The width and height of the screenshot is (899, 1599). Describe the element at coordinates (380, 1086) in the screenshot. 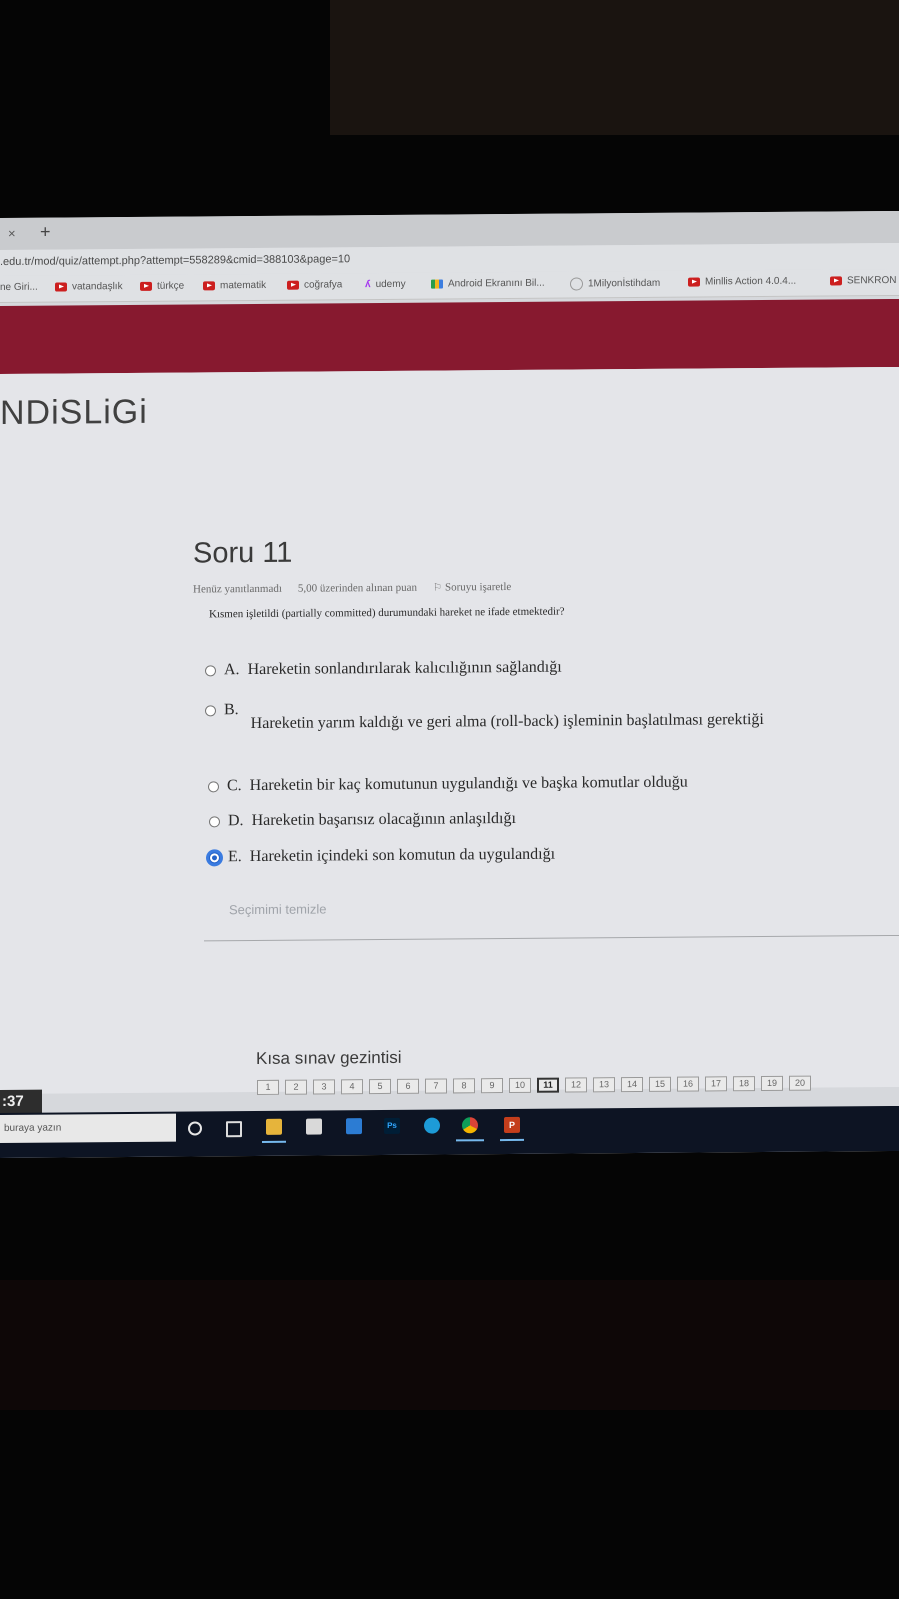

I see `quiz-nav-button: 5` at that location.